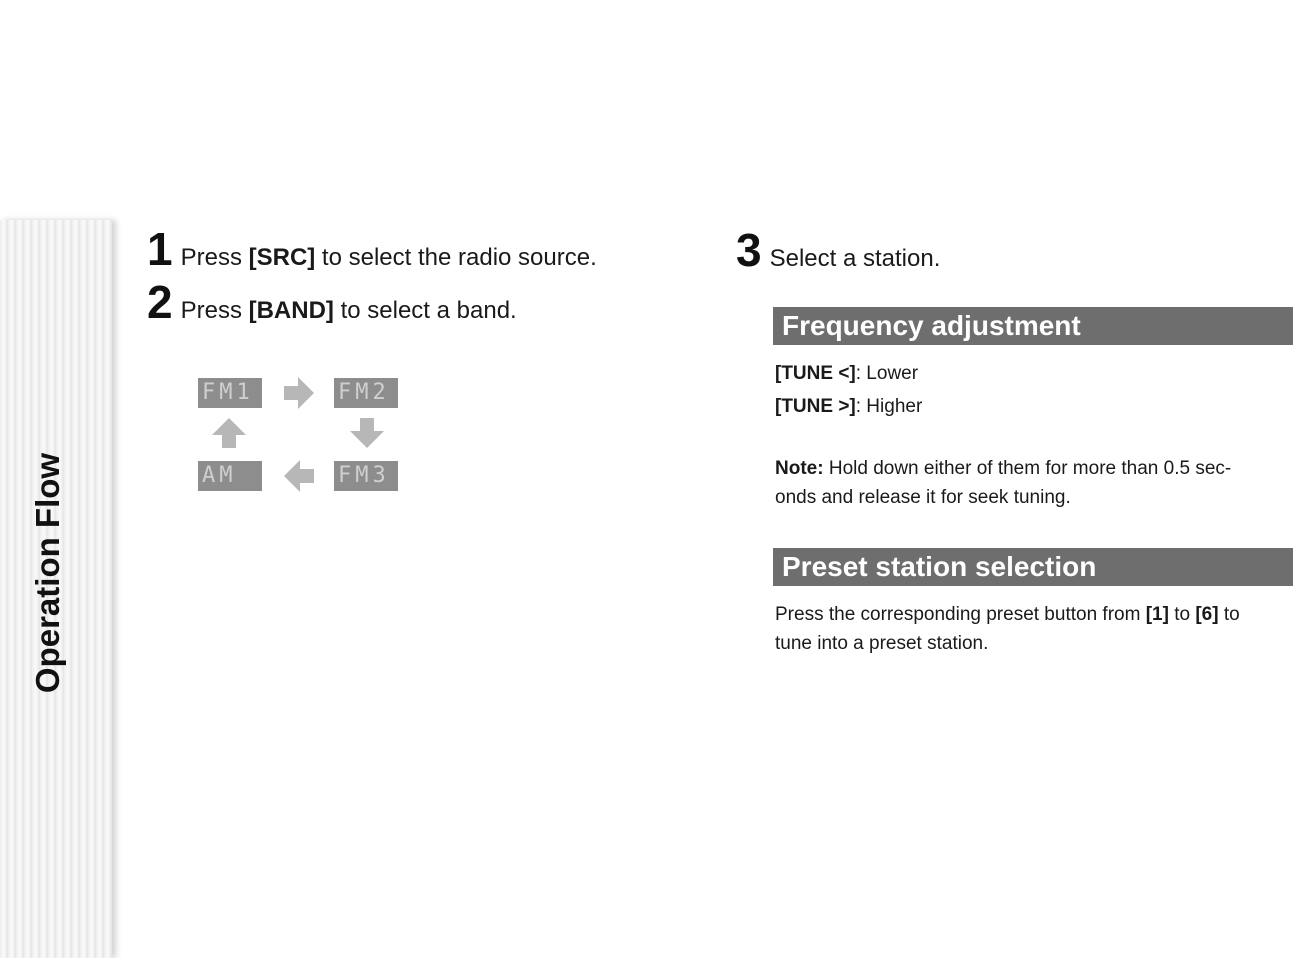  Describe the element at coordinates (388, 257) in the screenshot. I see `step-text: Press [SRC] to select the radio source.` at that location.